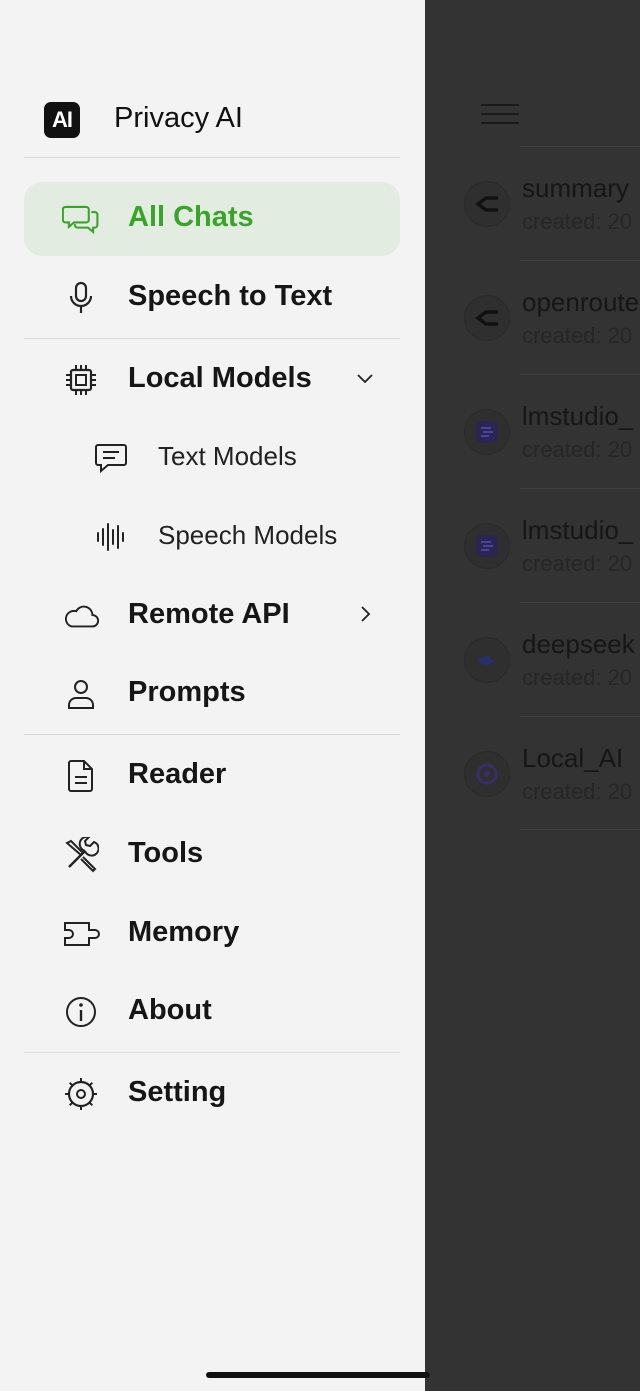 This screenshot has width=640, height=1391. I want to click on nav-label: Speech to Text, so click(230, 296).